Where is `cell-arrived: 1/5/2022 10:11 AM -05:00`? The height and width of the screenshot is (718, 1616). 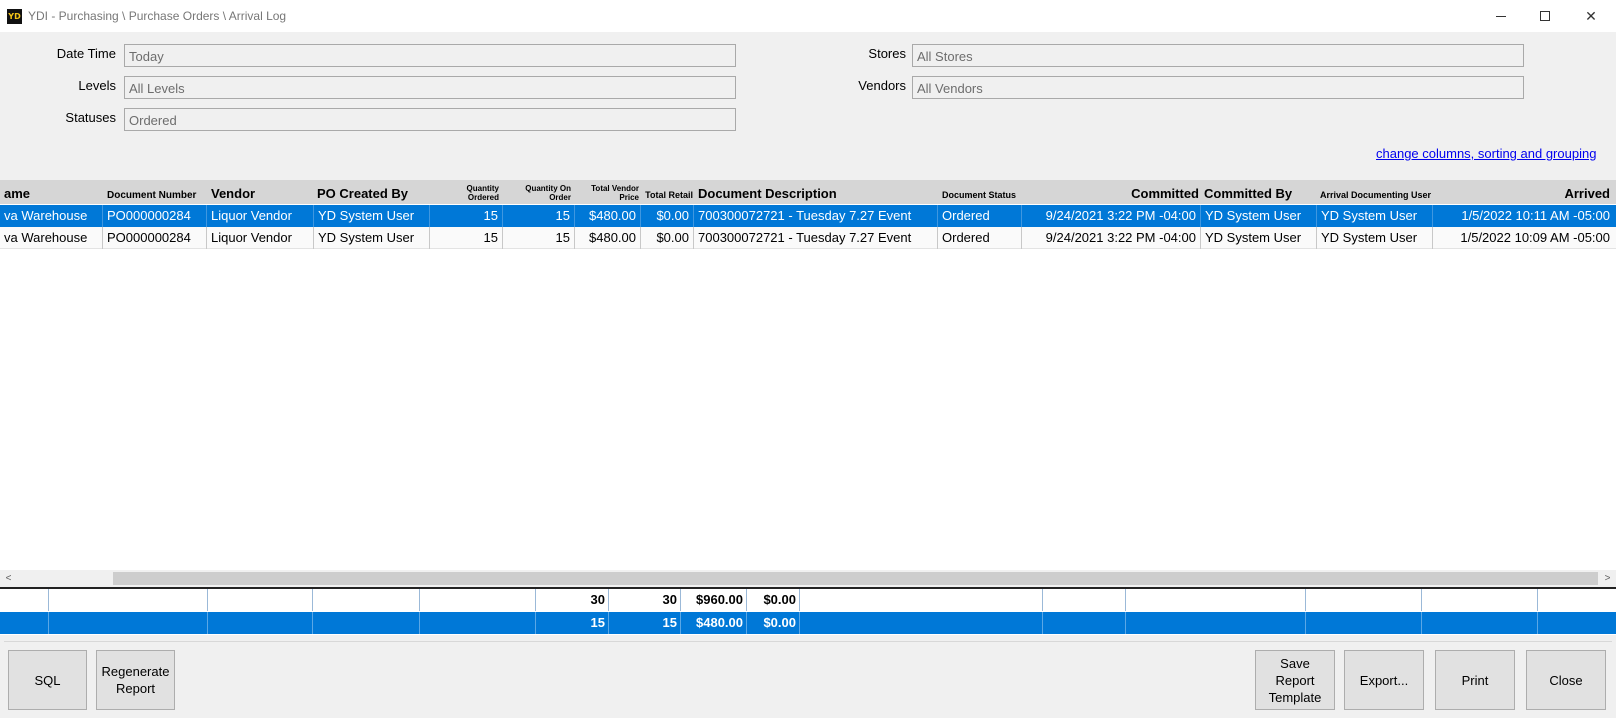 cell-arrived: 1/5/2022 10:11 AM -05:00 is located at coordinates (1535, 215).